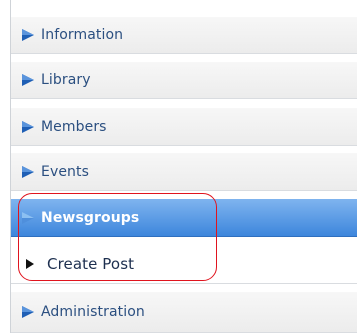  Describe the element at coordinates (184, 312) in the screenshot. I see `menu-item-administration: Administration` at that location.